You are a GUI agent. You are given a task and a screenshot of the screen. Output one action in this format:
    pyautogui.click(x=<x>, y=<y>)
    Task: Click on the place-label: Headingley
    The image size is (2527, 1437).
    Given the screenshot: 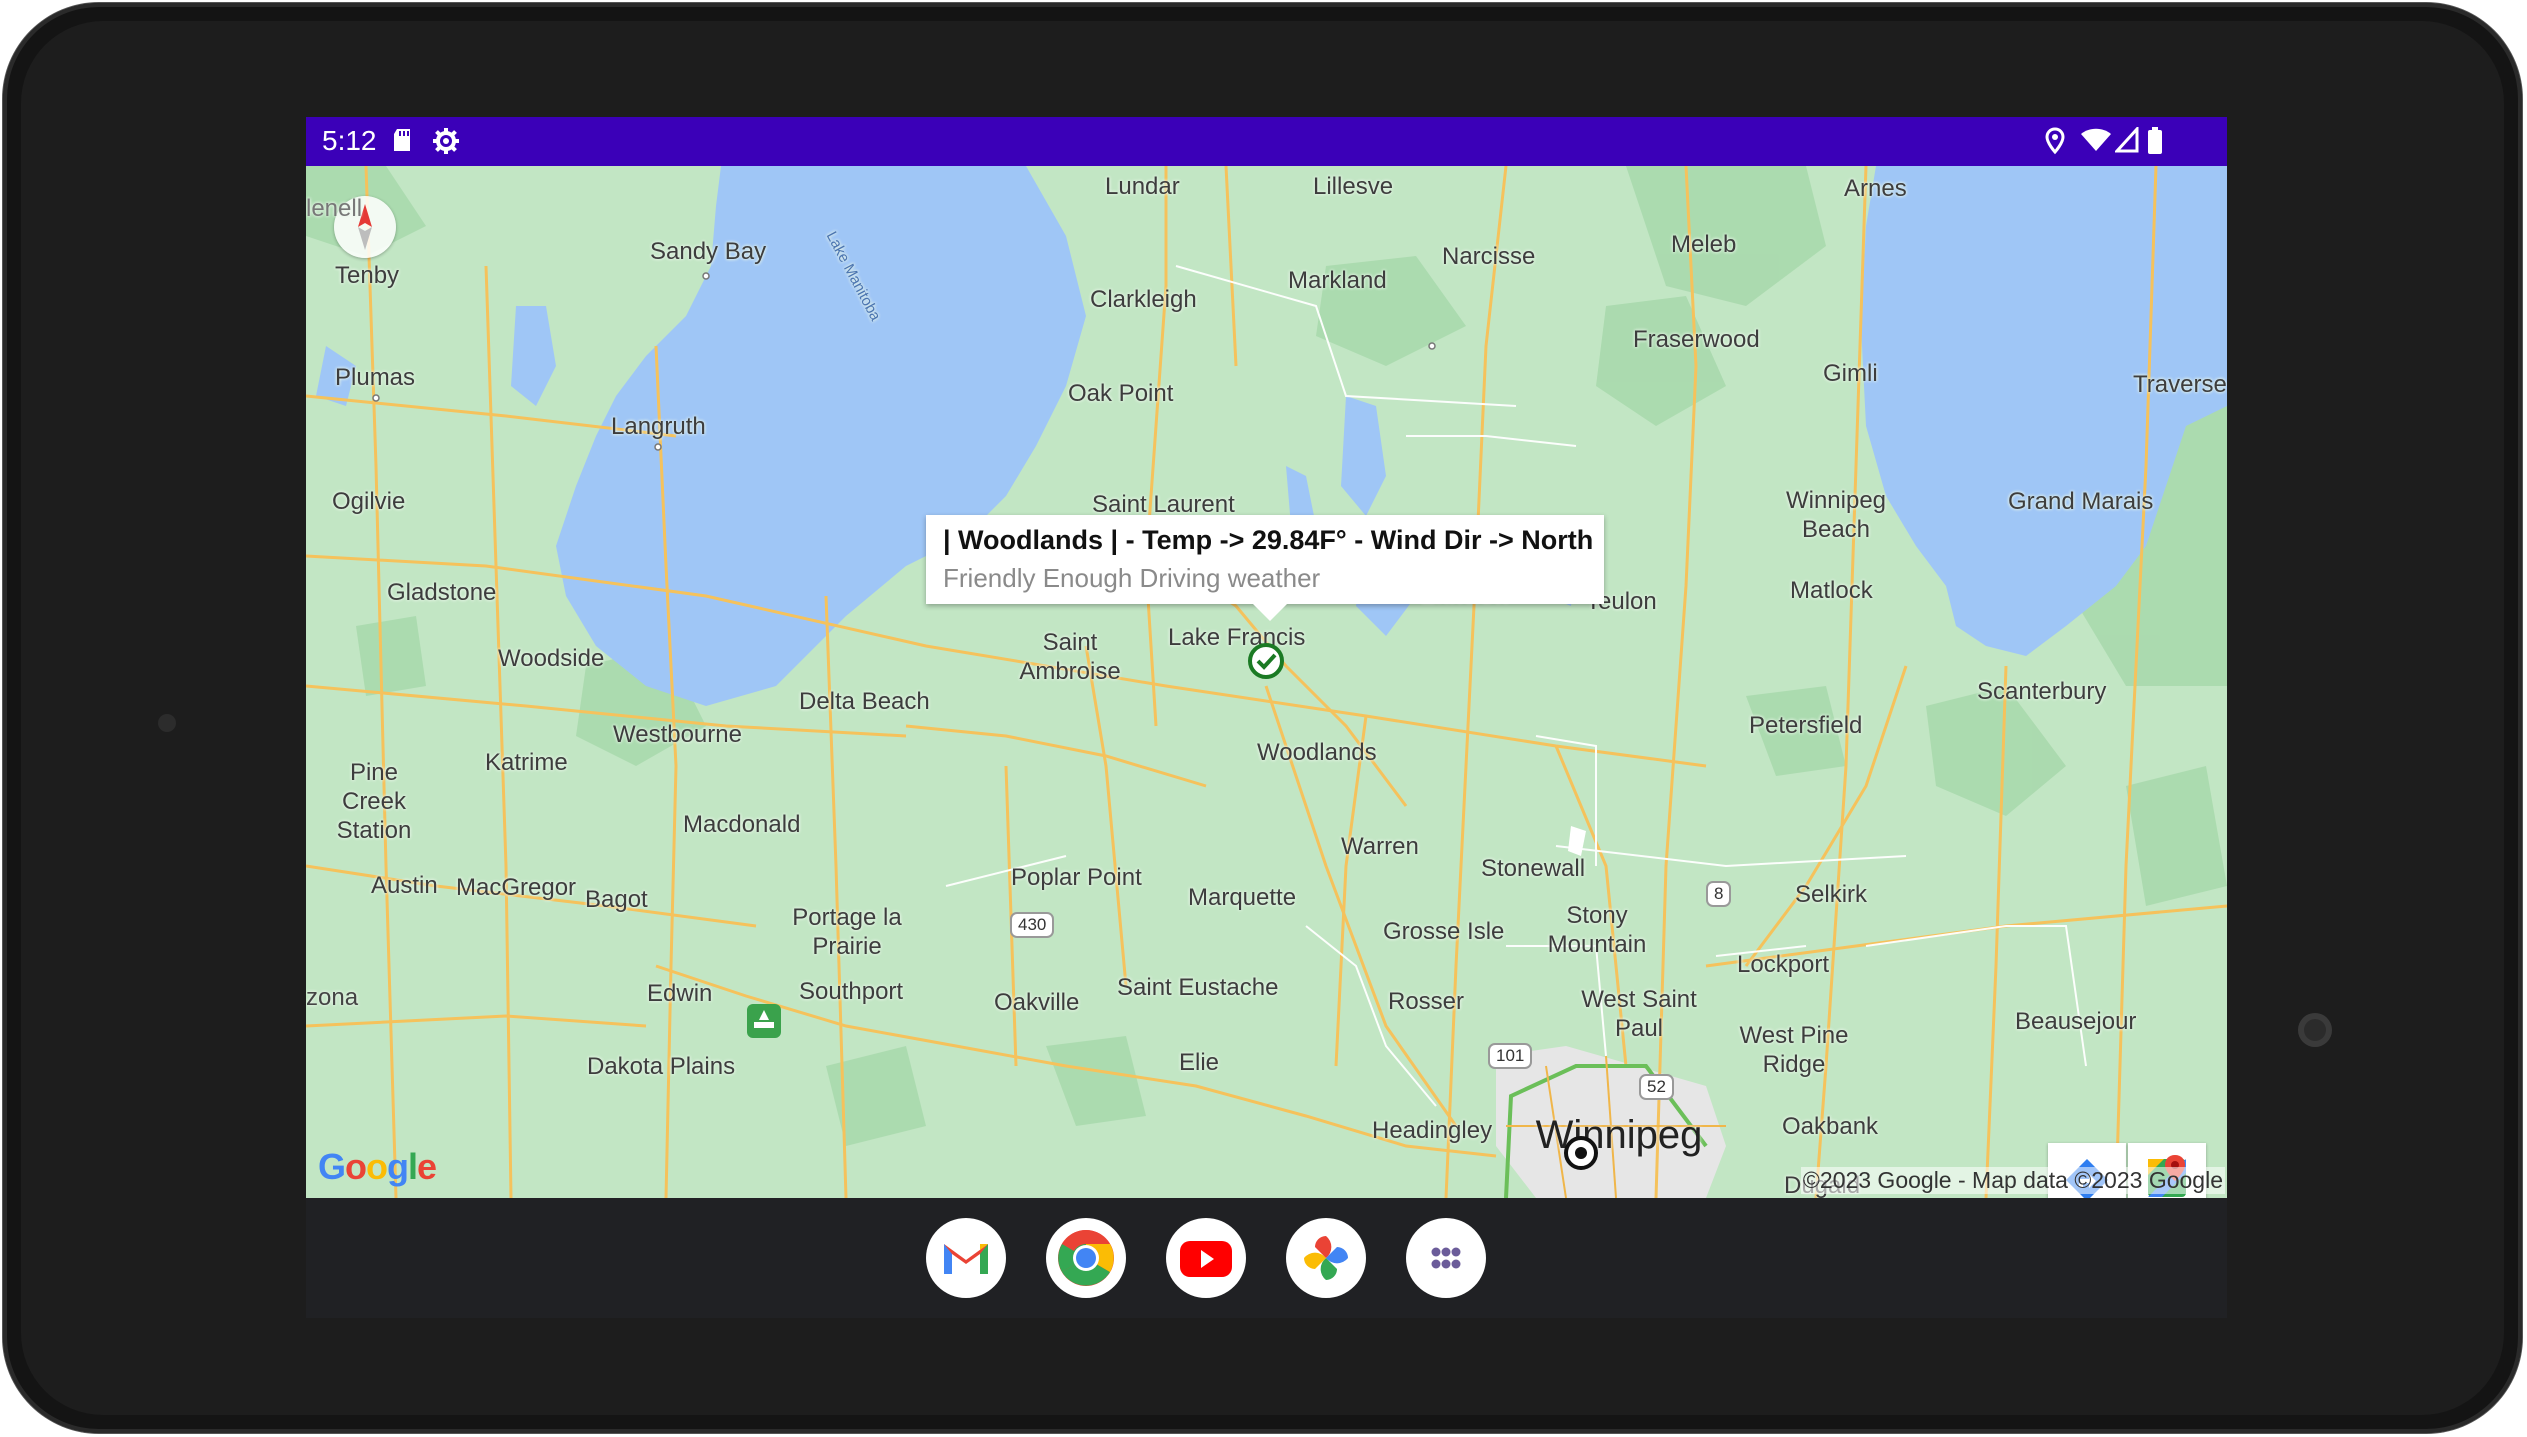 What is the action you would take?
    pyautogui.click(x=1432, y=1130)
    